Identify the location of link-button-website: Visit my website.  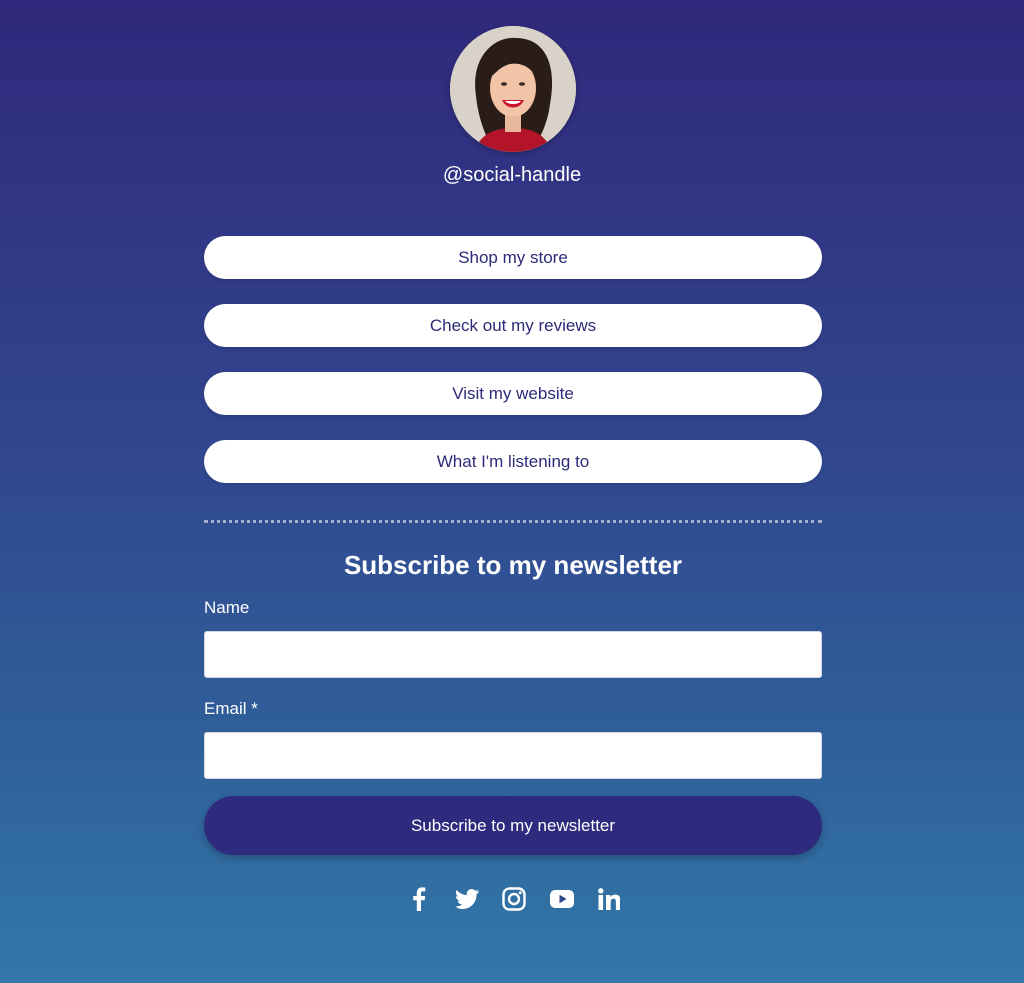
(513, 393).